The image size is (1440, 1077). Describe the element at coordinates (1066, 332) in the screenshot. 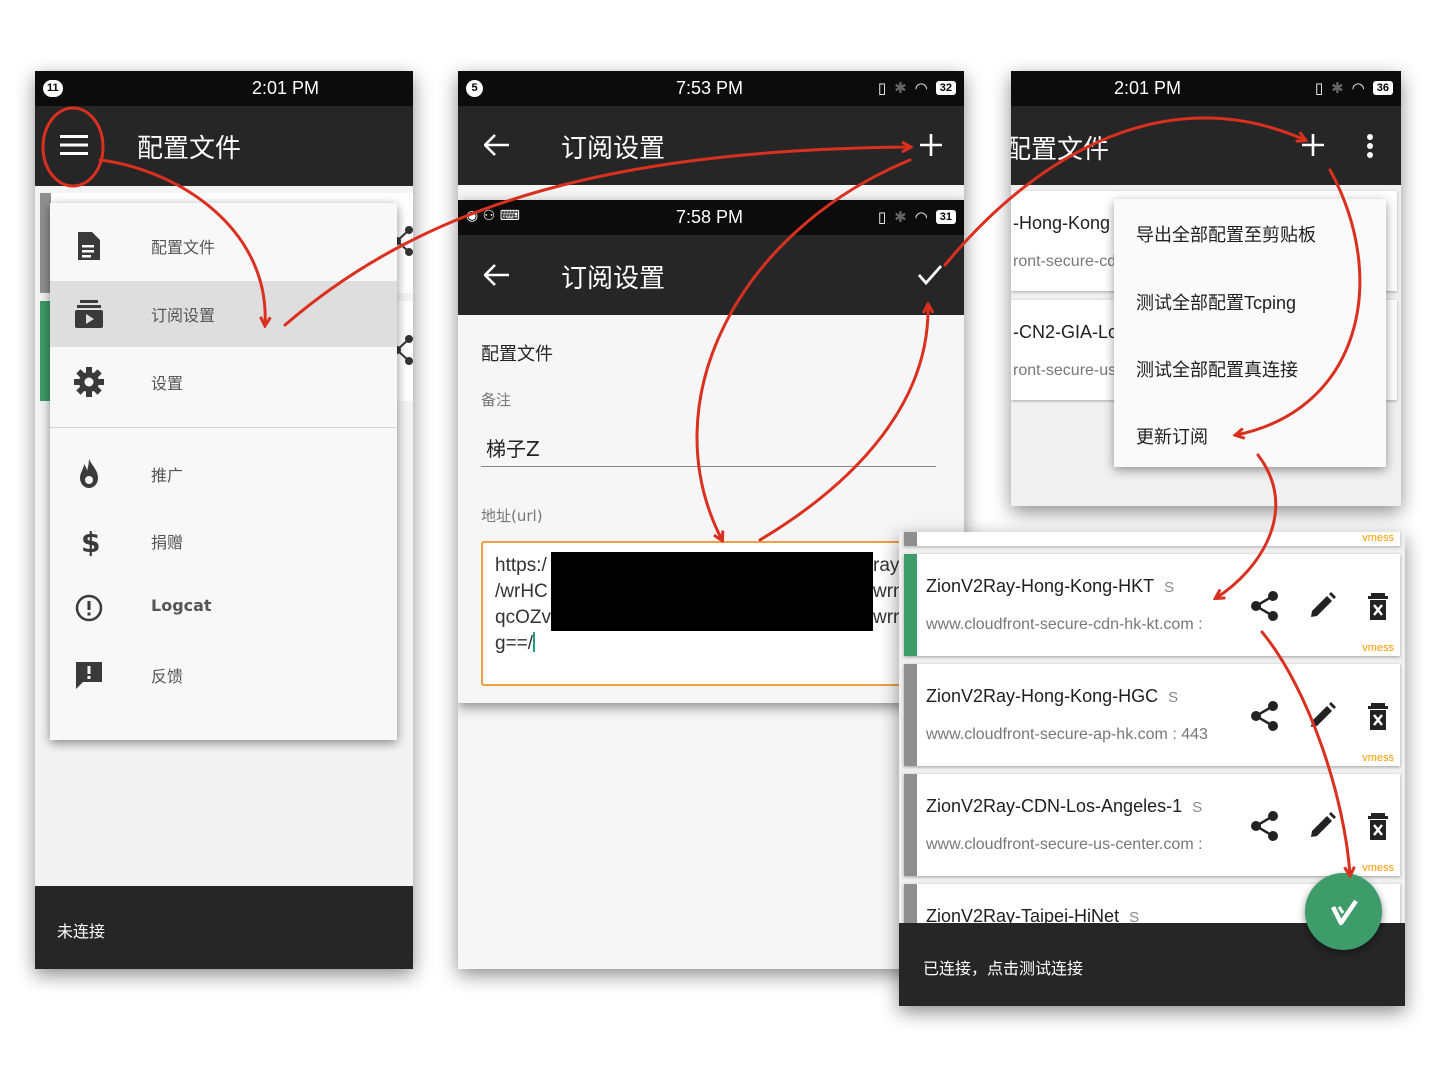

I see `profile-name: -CN2-GIA-Lo` at that location.